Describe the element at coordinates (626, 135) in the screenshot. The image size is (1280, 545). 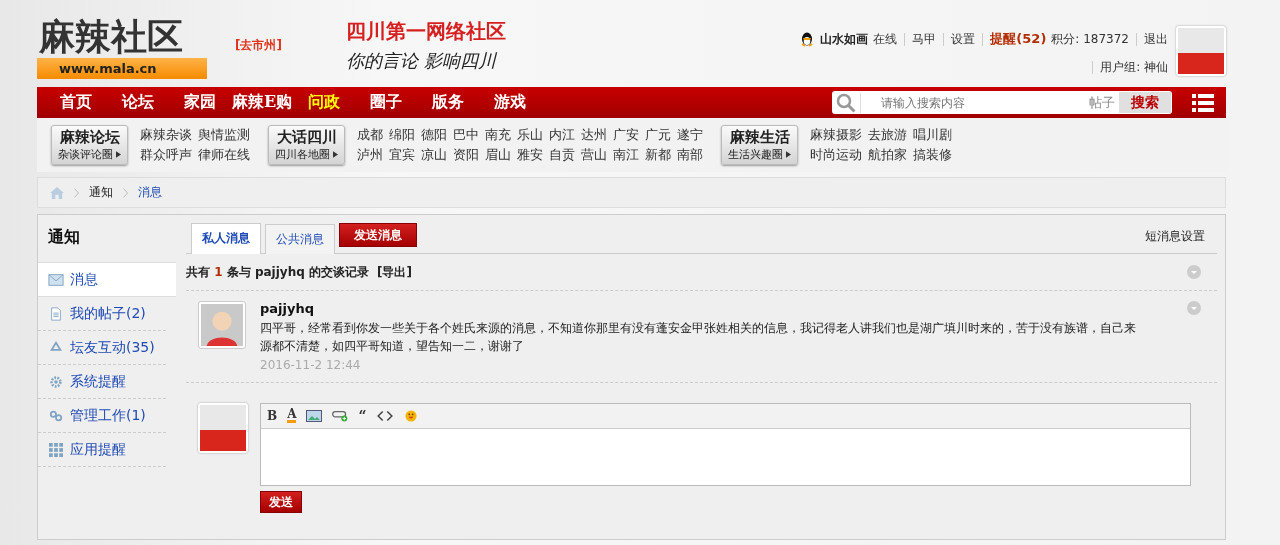
I see `section-link: 广安` at that location.